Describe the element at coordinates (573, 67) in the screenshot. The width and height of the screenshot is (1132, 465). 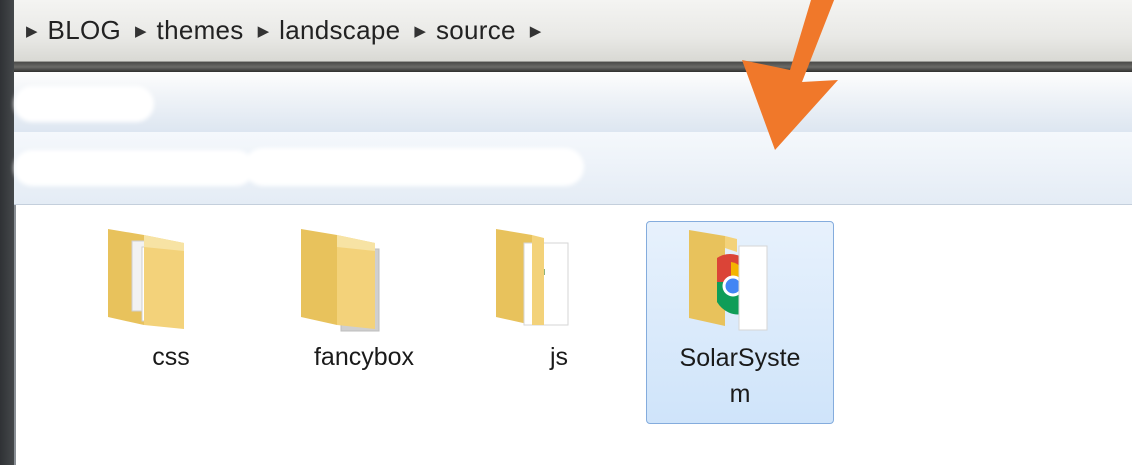
I see `title-divider` at that location.